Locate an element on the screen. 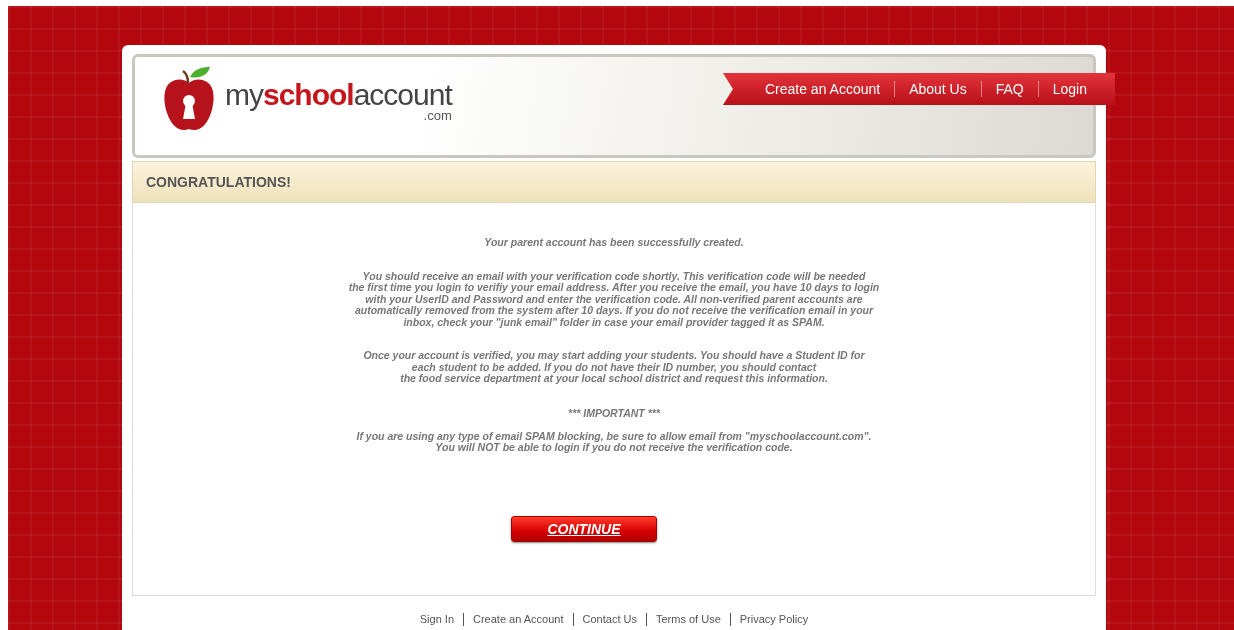 This screenshot has width=1234, height=630. important-paragraph: If you are using any type of email SPAM blocking, be sure to allow email from "myschoolaccount.com". You will NOT be able to login if you do not receive the verification code. is located at coordinates (614, 442).